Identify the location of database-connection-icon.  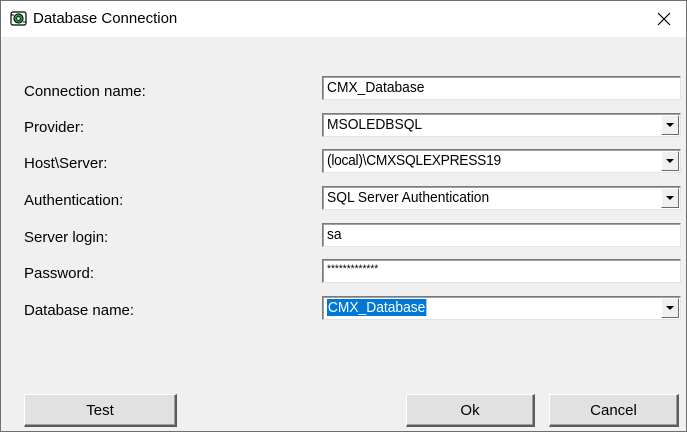
(18, 18).